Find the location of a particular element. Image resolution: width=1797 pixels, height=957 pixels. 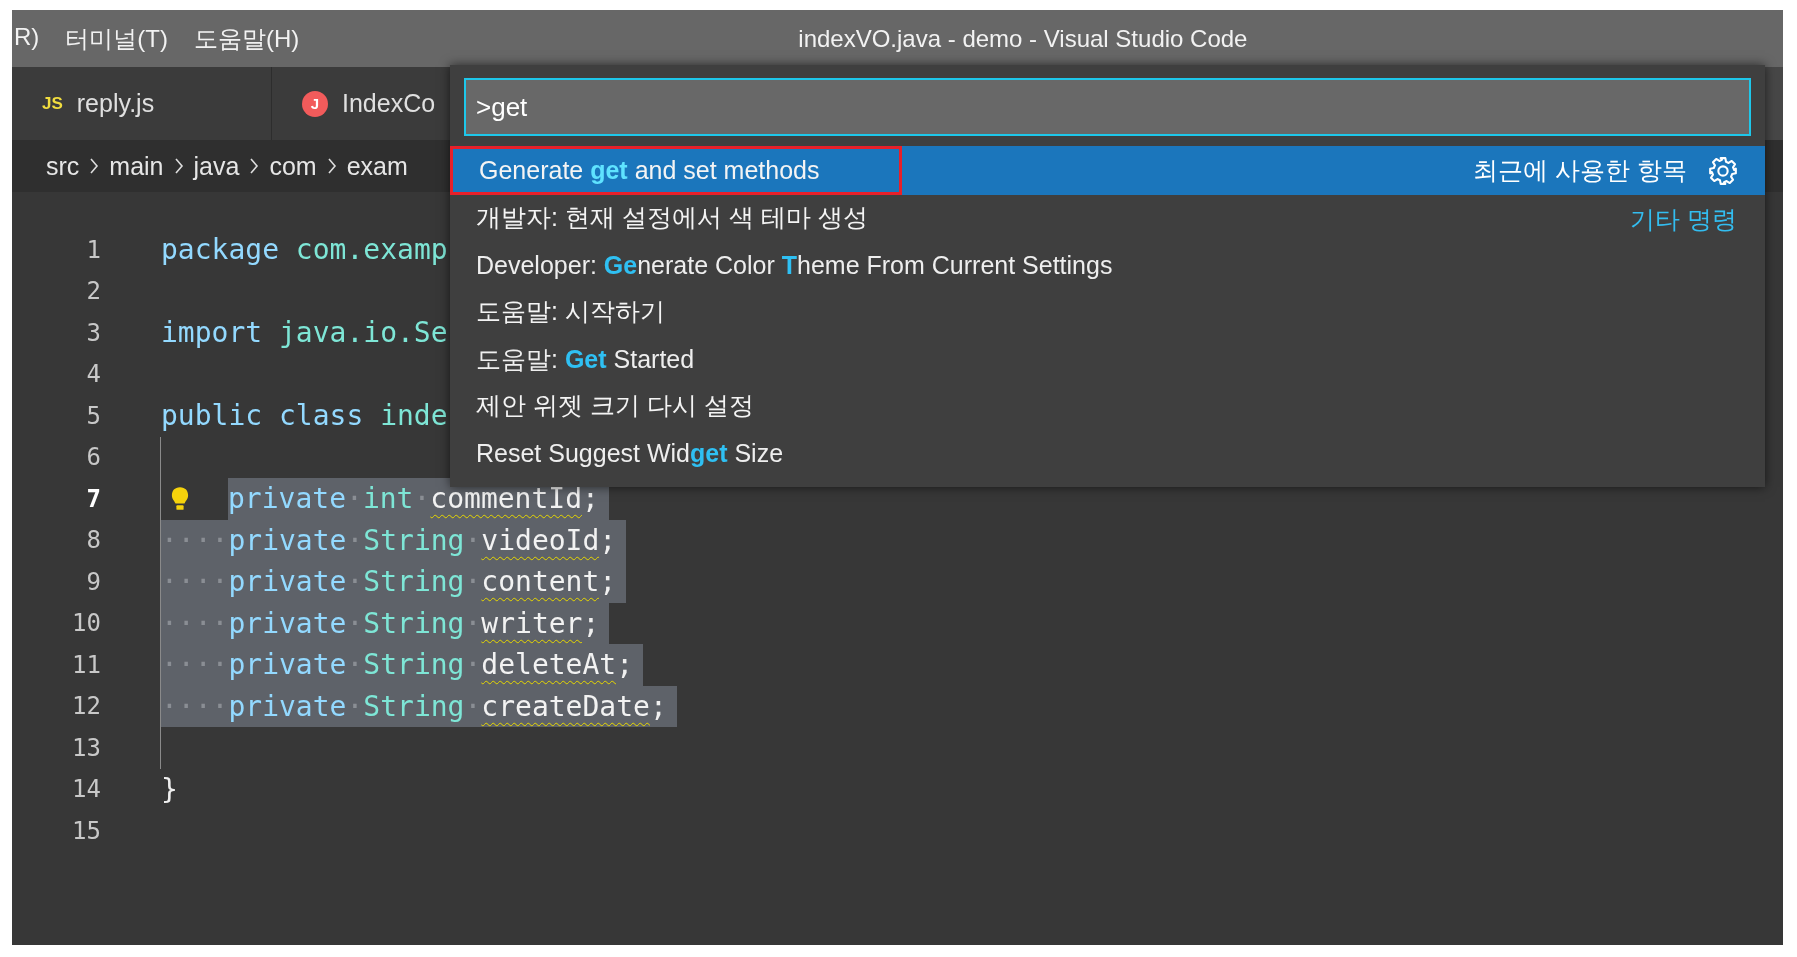

line-number: 7 is located at coordinates (93, 498).